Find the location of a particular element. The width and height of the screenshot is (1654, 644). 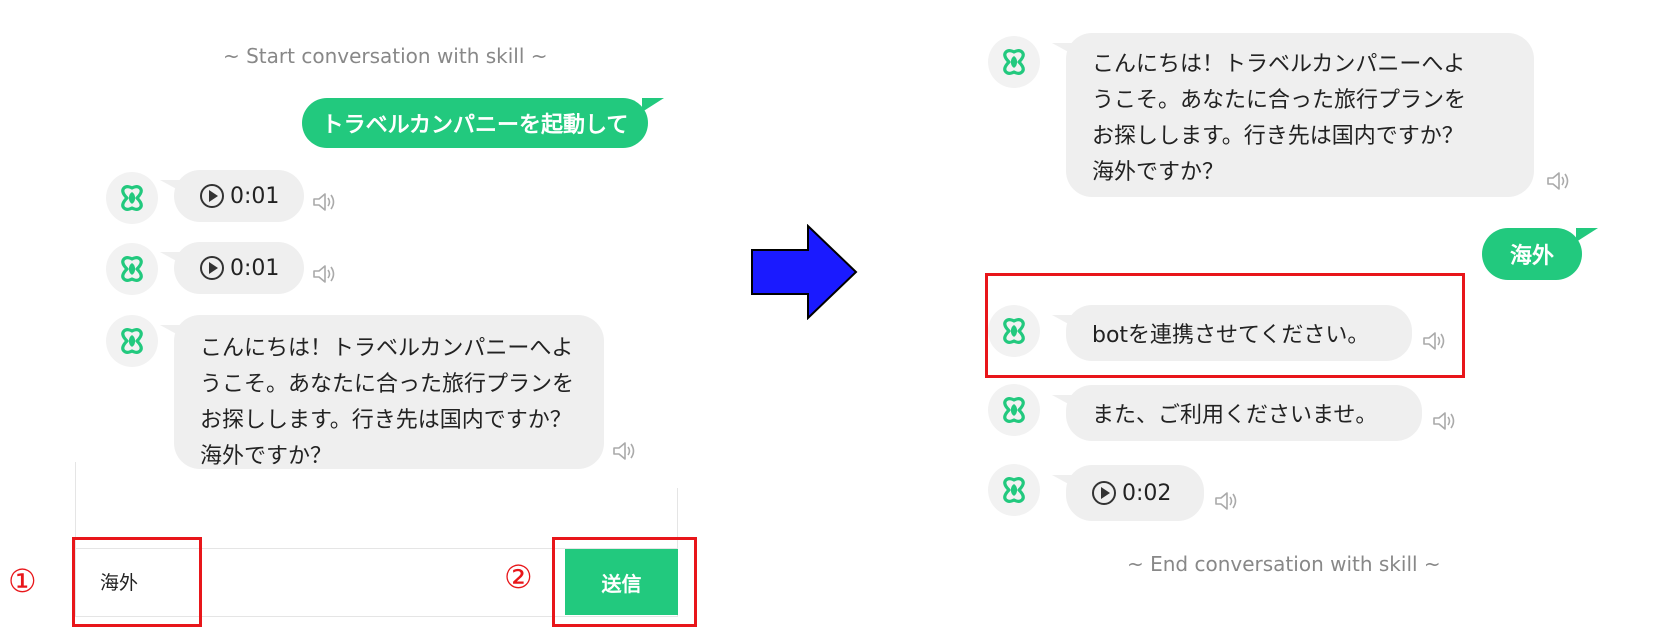

audio-duration: 0:02 is located at coordinates (1147, 493).